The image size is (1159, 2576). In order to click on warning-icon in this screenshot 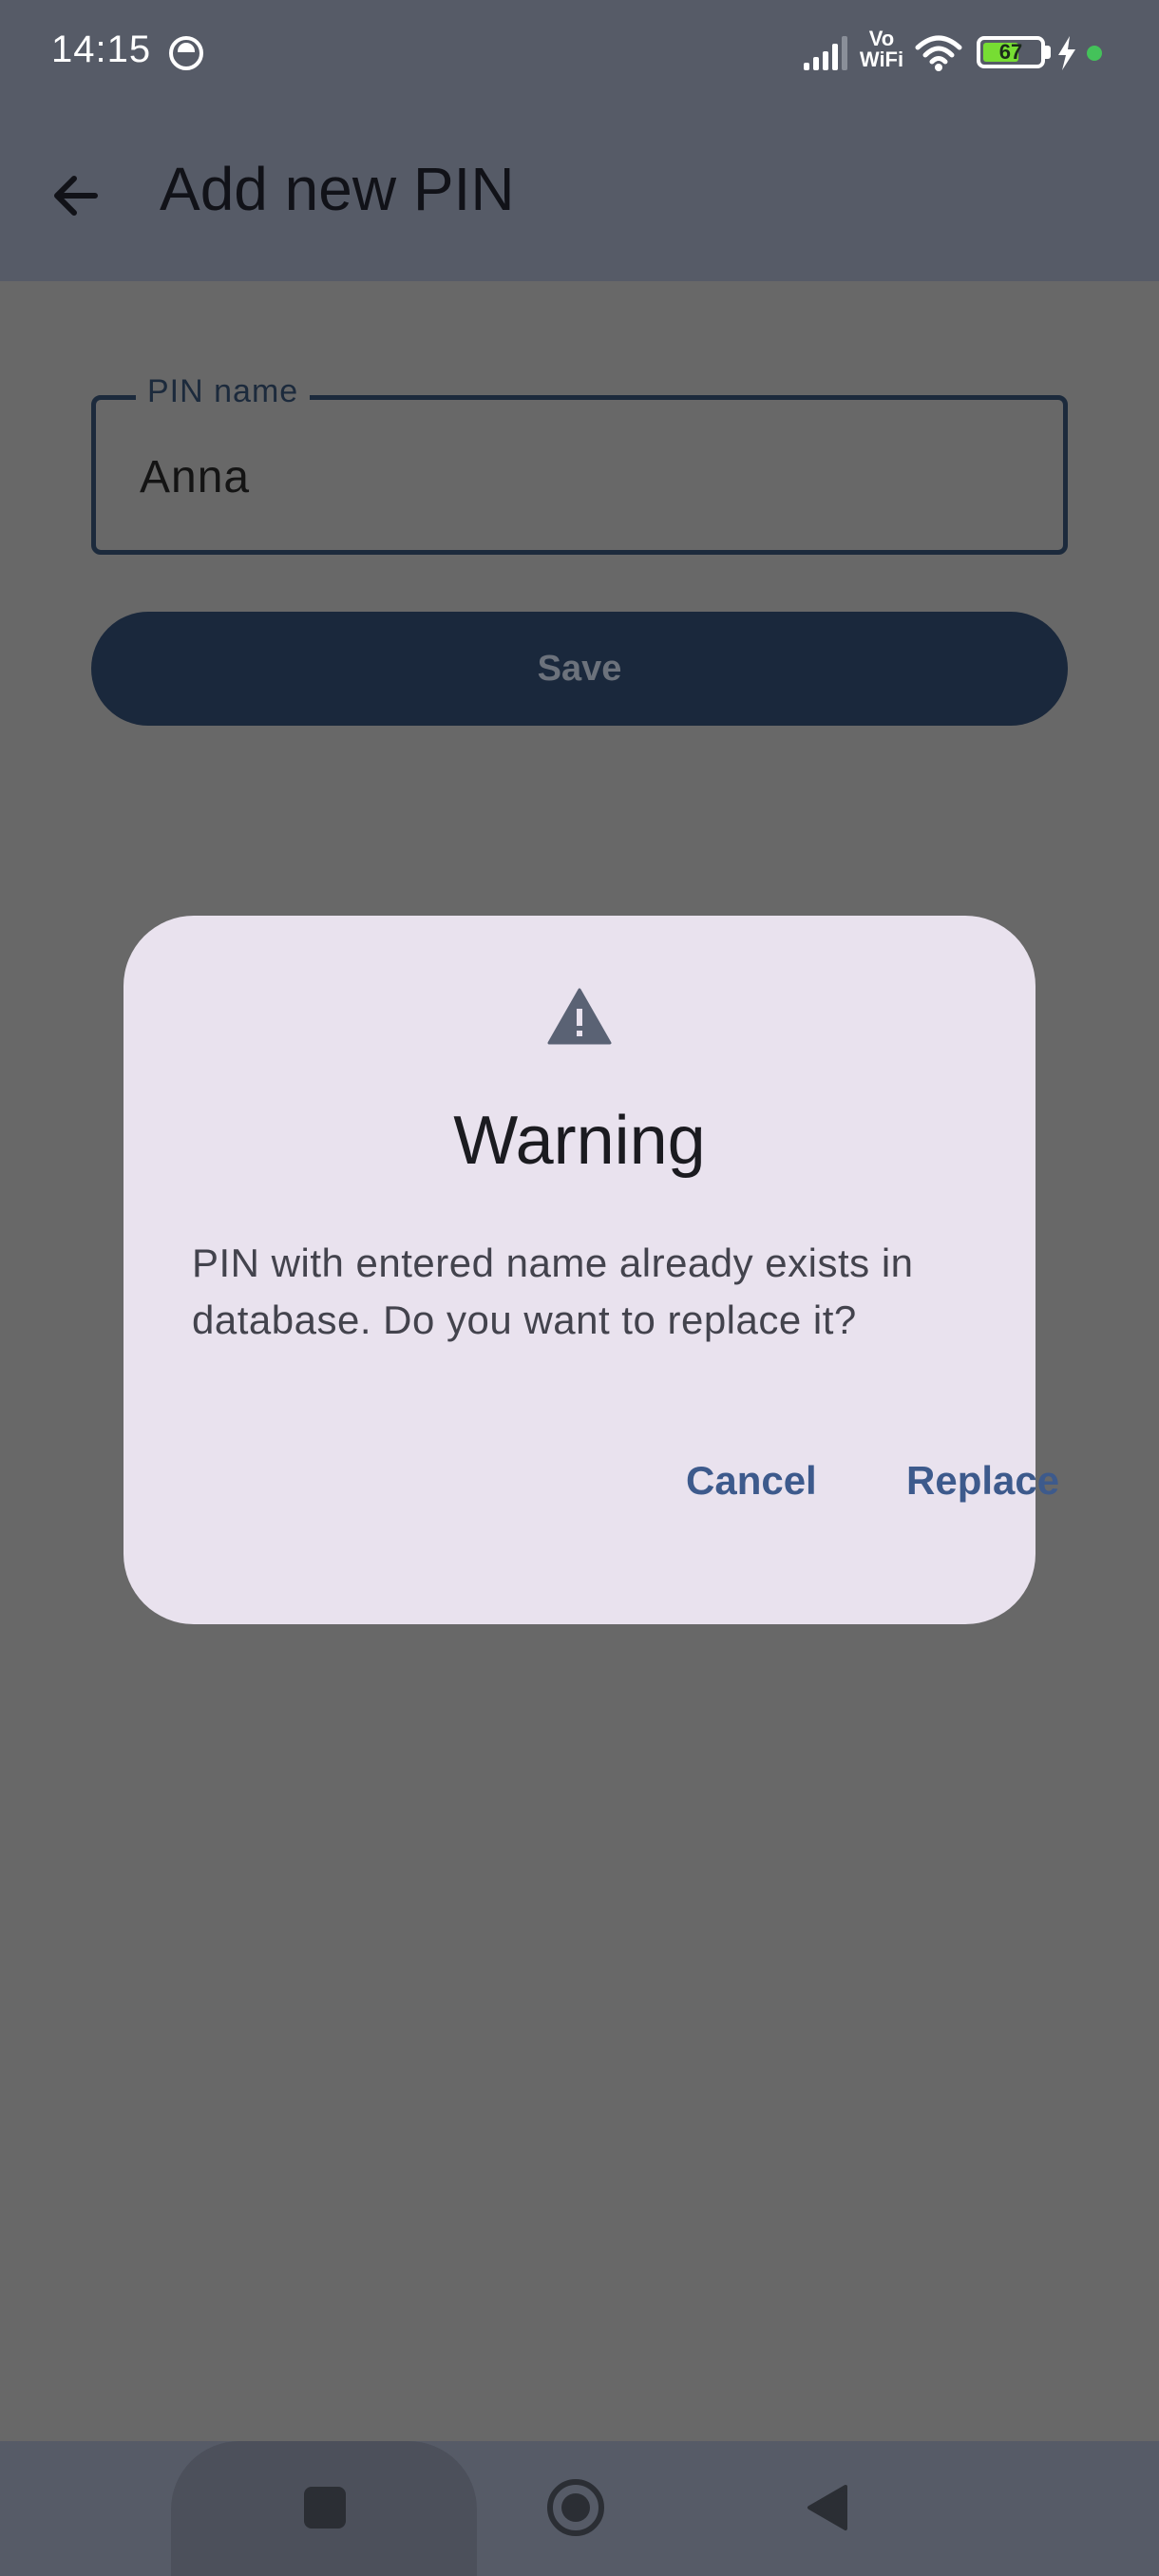, I will do `click(579, 1016)`.